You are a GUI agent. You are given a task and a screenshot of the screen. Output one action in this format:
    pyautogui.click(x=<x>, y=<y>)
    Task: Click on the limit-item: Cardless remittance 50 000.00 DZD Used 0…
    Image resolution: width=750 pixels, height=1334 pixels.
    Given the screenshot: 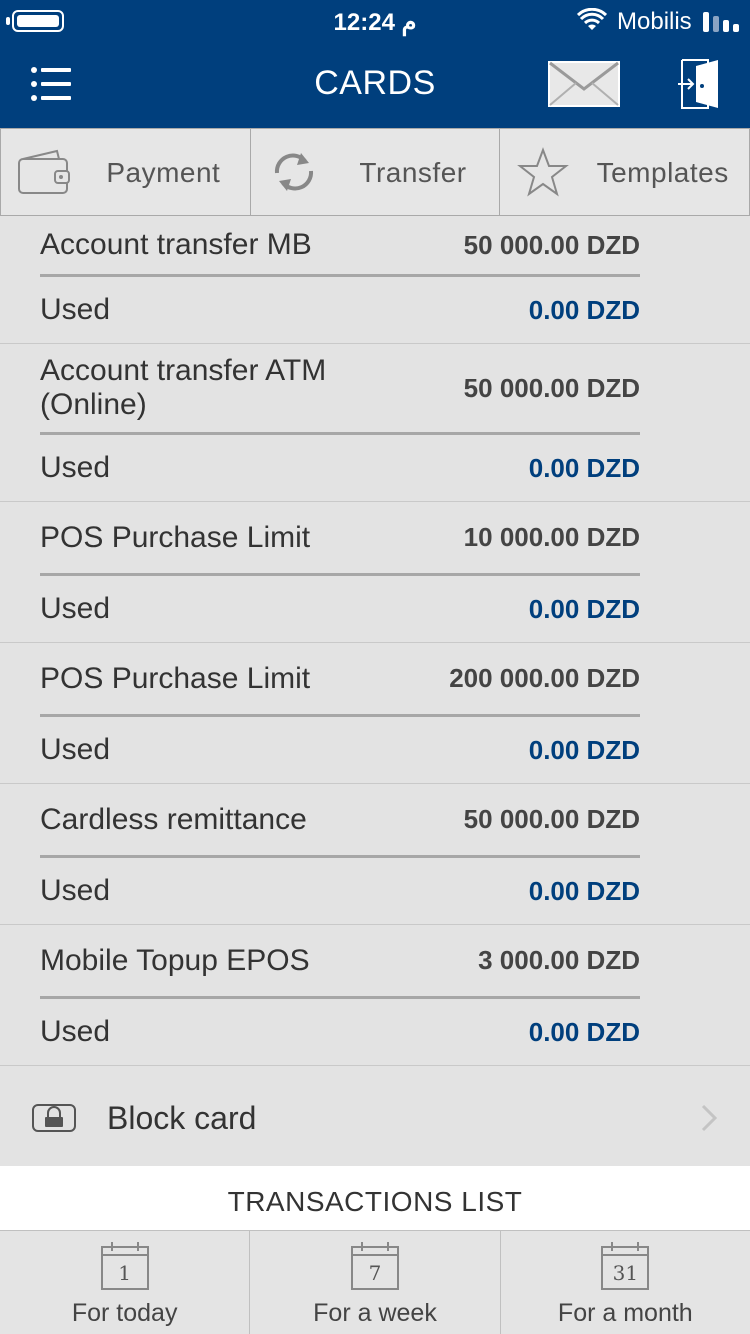 What is the action you would take?
    pyautogui.click(x=375, y=854)
    